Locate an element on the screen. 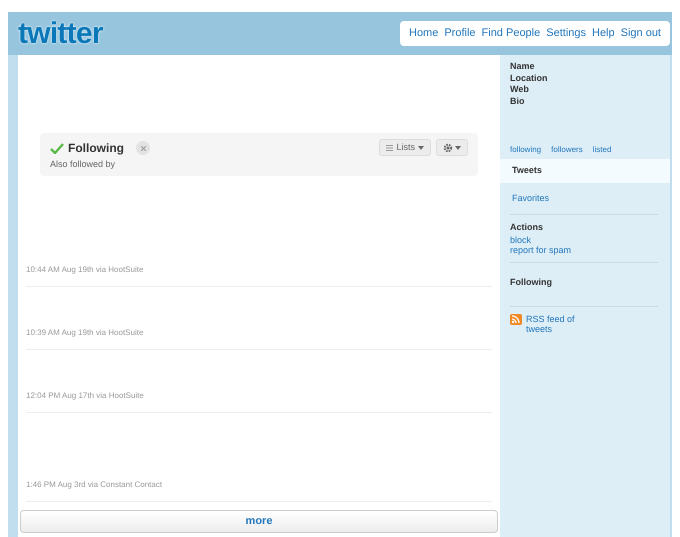 The height and width of the screenshot is (537, 680). tweet-meta: 12:04 PM Aug 17th via HootSuite is located at coordinates (259, 401).